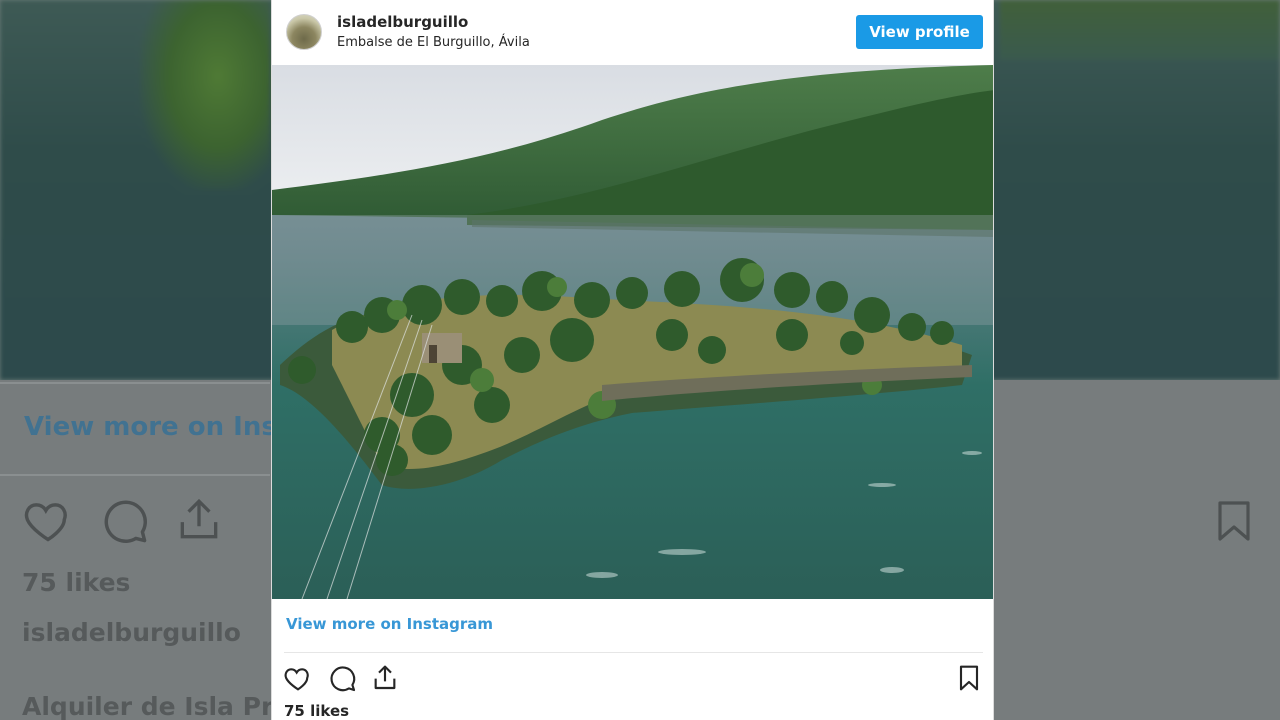 The image size is (1280, 720). I want to click on backdrop-bookmark-icon, so click(1234, 521).